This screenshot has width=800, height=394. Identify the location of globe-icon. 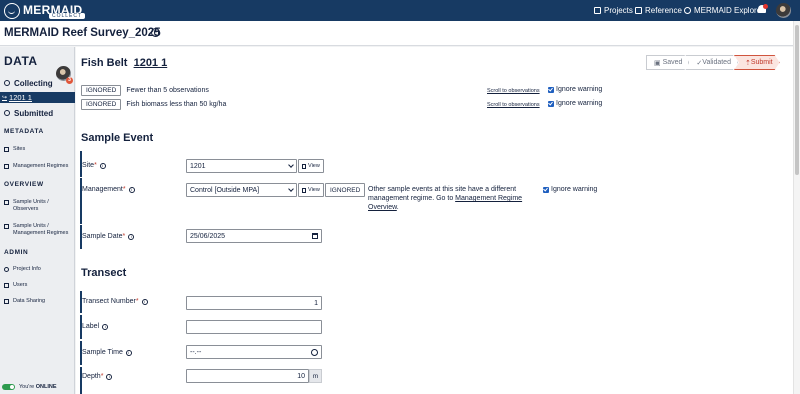
(155, 32).